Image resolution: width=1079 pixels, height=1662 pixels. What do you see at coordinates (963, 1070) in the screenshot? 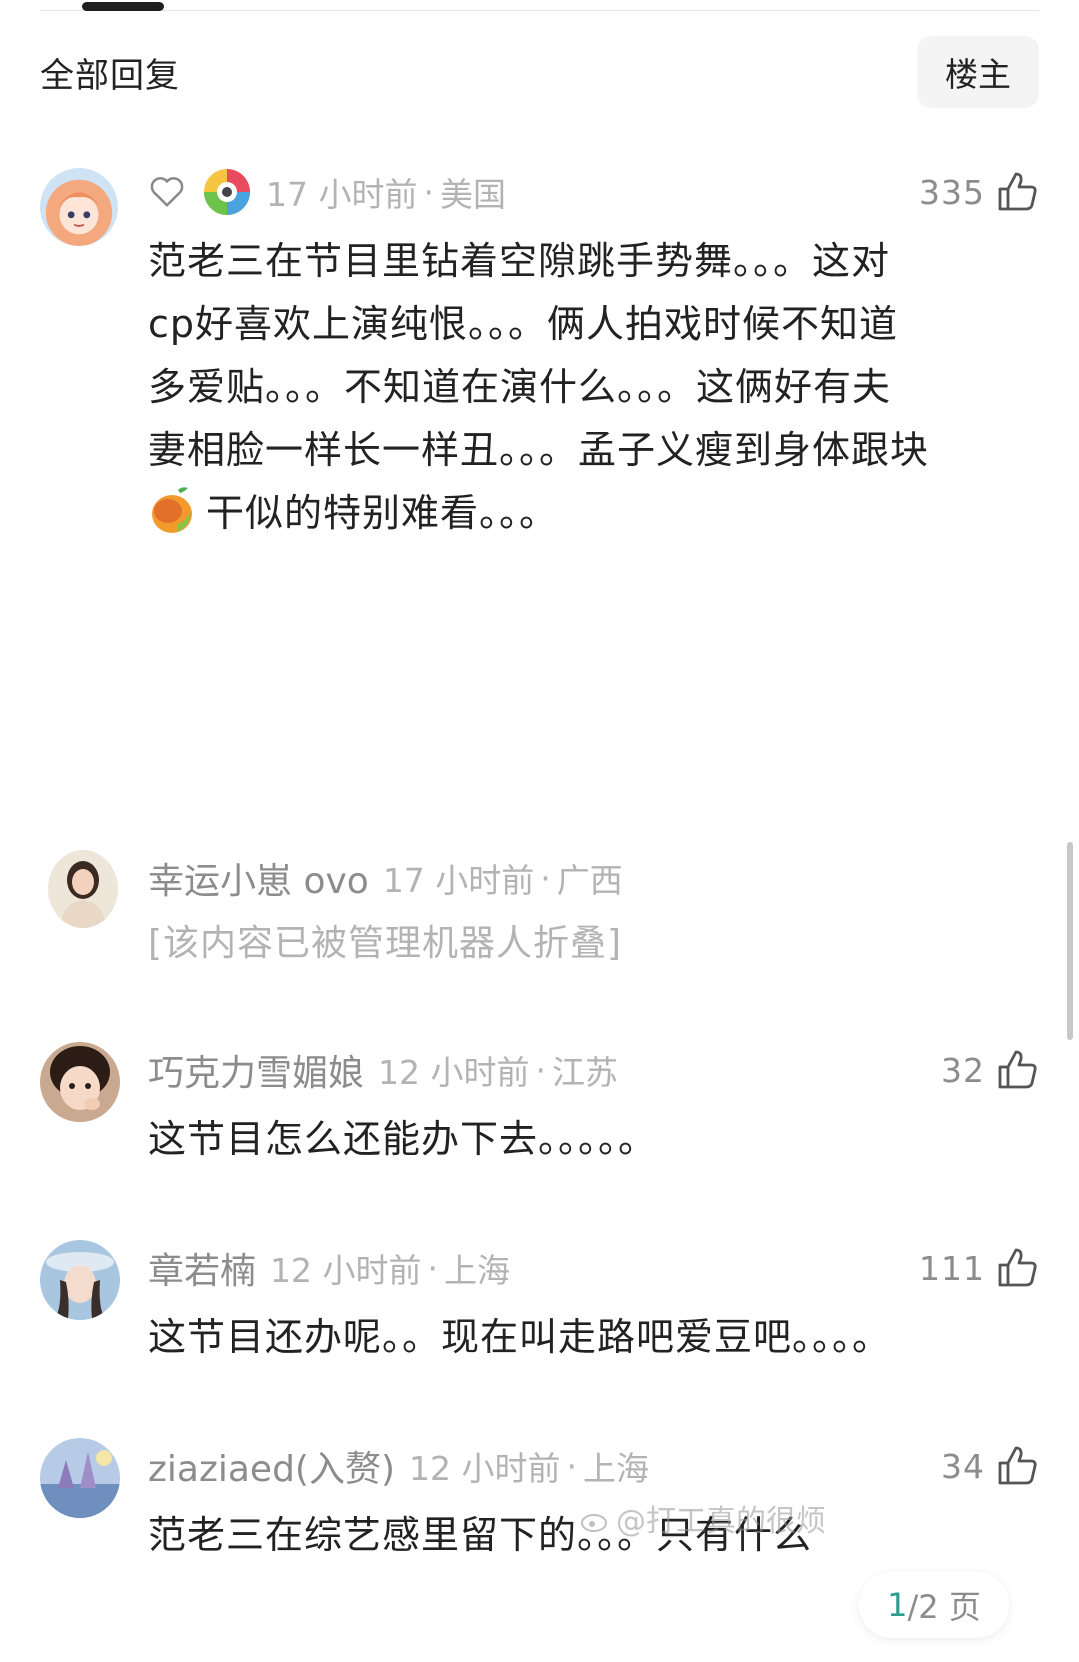
I see `like-count: 32` at bounding box center [963, 1070].